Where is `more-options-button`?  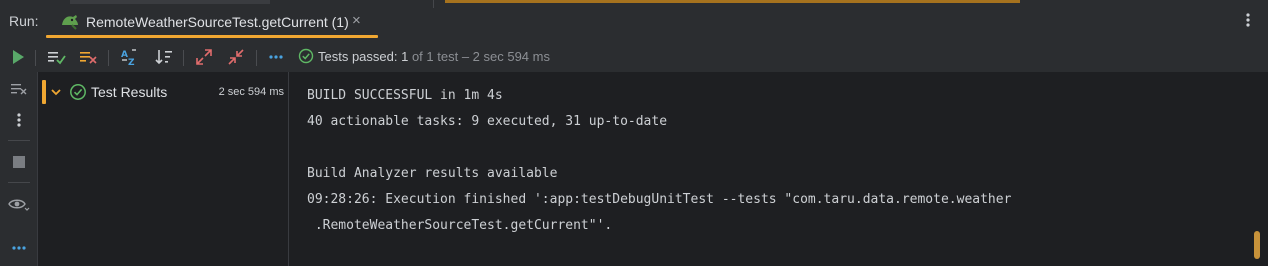 more-options-button is located at coordinates (19, 248).